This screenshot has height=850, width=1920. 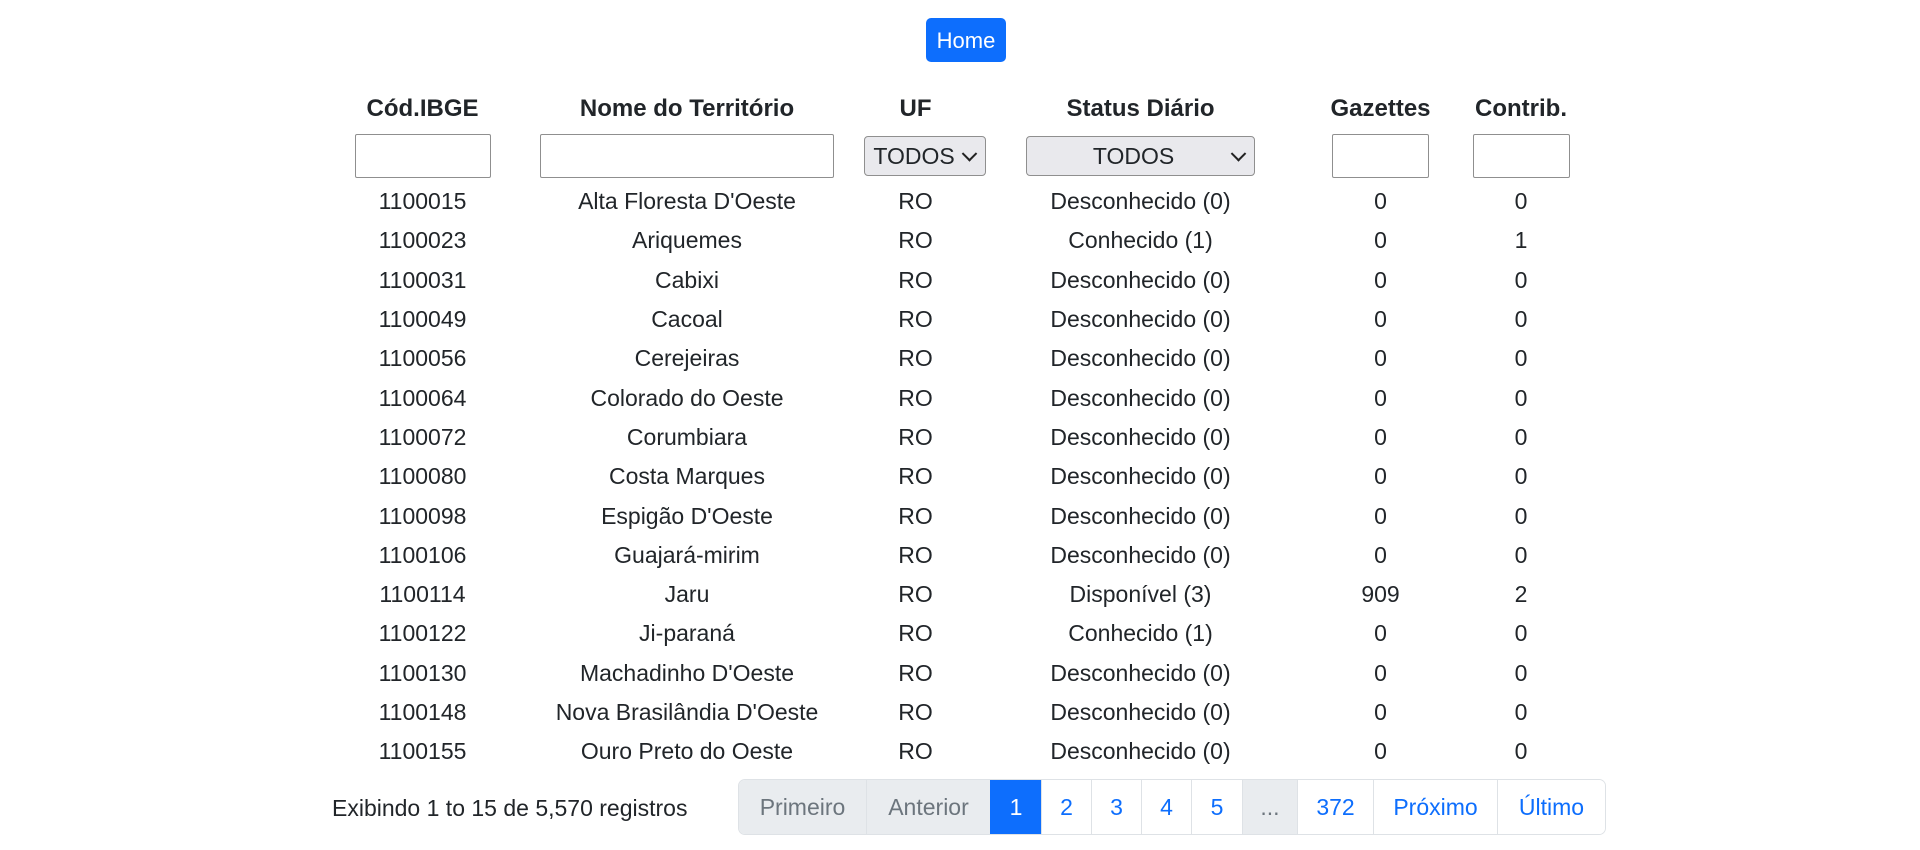 What do you see at coordinates (1435, 807) in the screenshot?
I see `page-next: Próximo` at bounding box center [1435, 807].